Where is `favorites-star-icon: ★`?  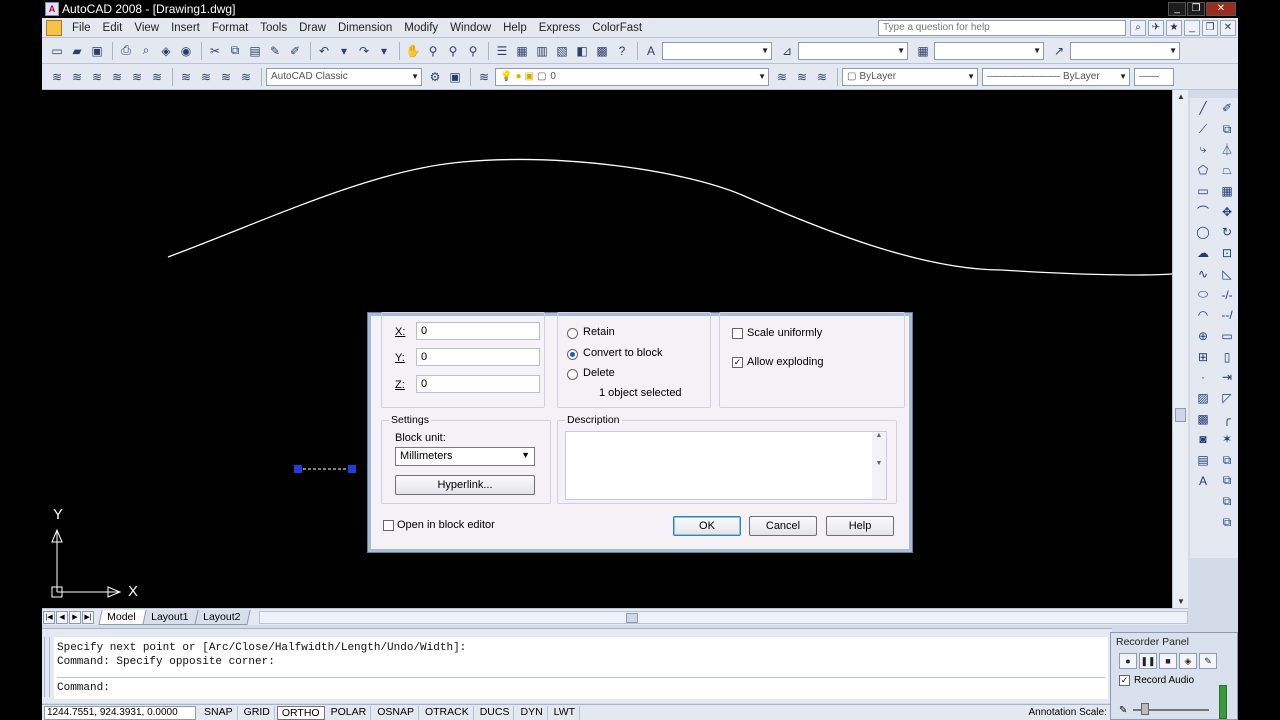
favorites-star-icon: ★ is located at coordinates (1174, 27).